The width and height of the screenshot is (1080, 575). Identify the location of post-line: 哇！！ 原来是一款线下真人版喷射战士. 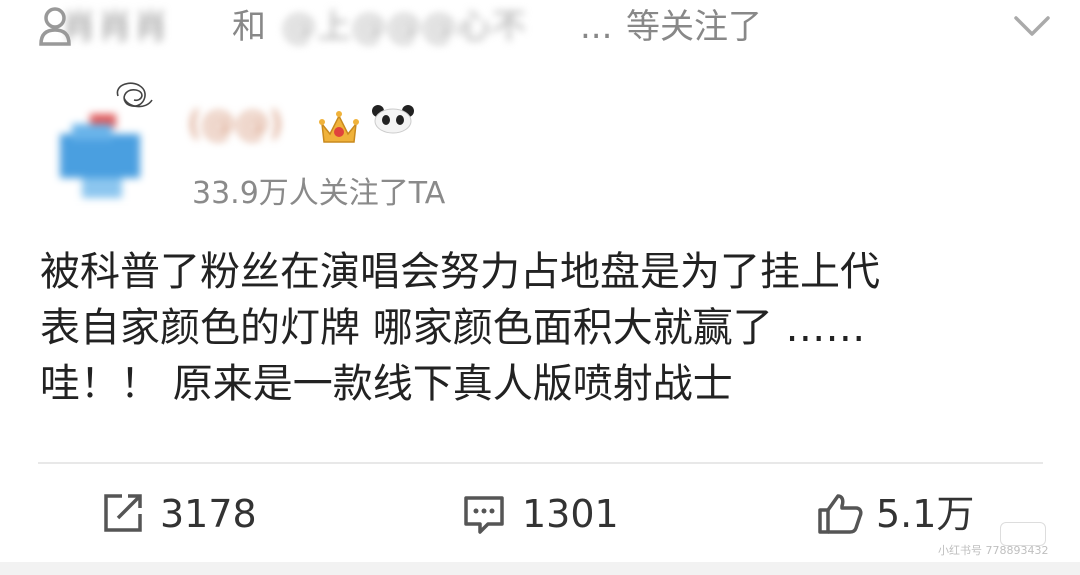
(386, 384).